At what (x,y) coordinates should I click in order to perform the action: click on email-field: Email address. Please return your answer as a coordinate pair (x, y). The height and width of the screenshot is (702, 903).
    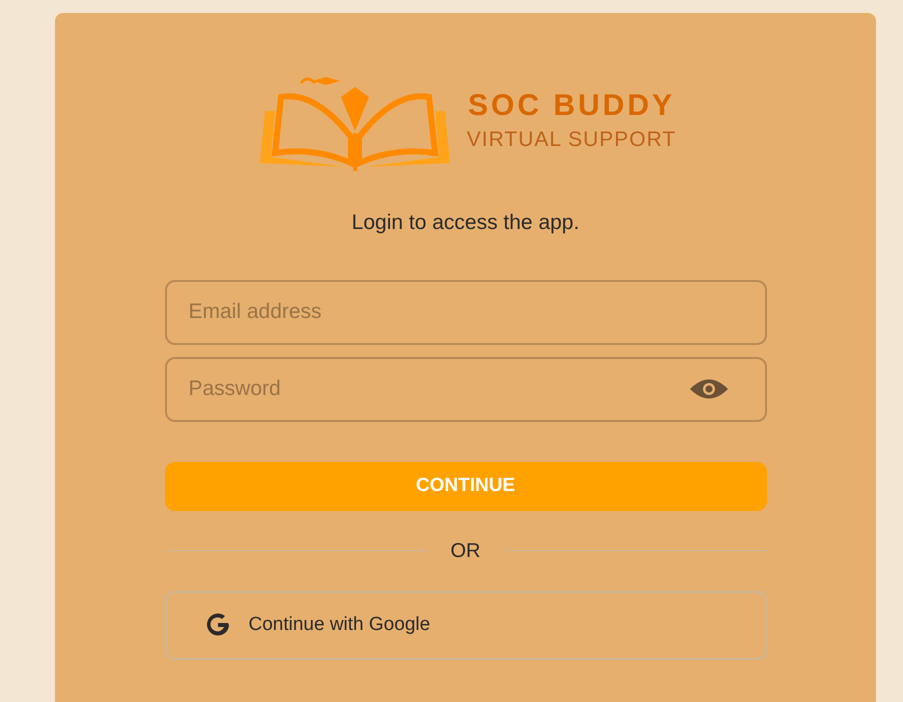
    Looking at the image, I should click on (465, 312).